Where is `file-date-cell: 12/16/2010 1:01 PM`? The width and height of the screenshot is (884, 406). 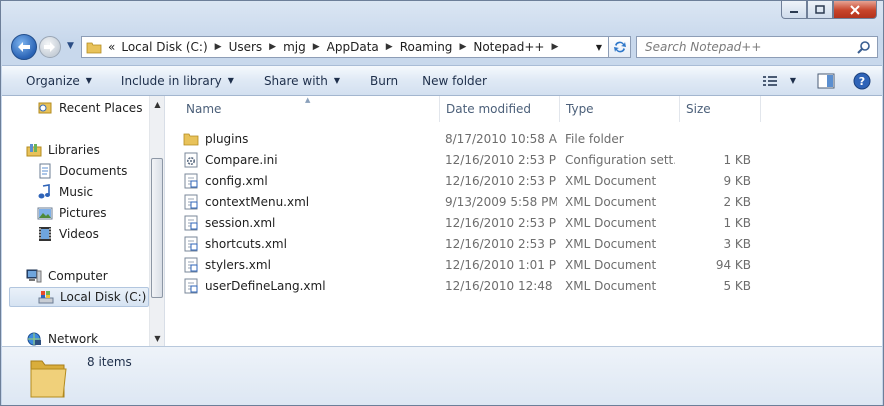 file-date-cell: 12/16/2010 1:01 PM is located at coordinates (501, 264).